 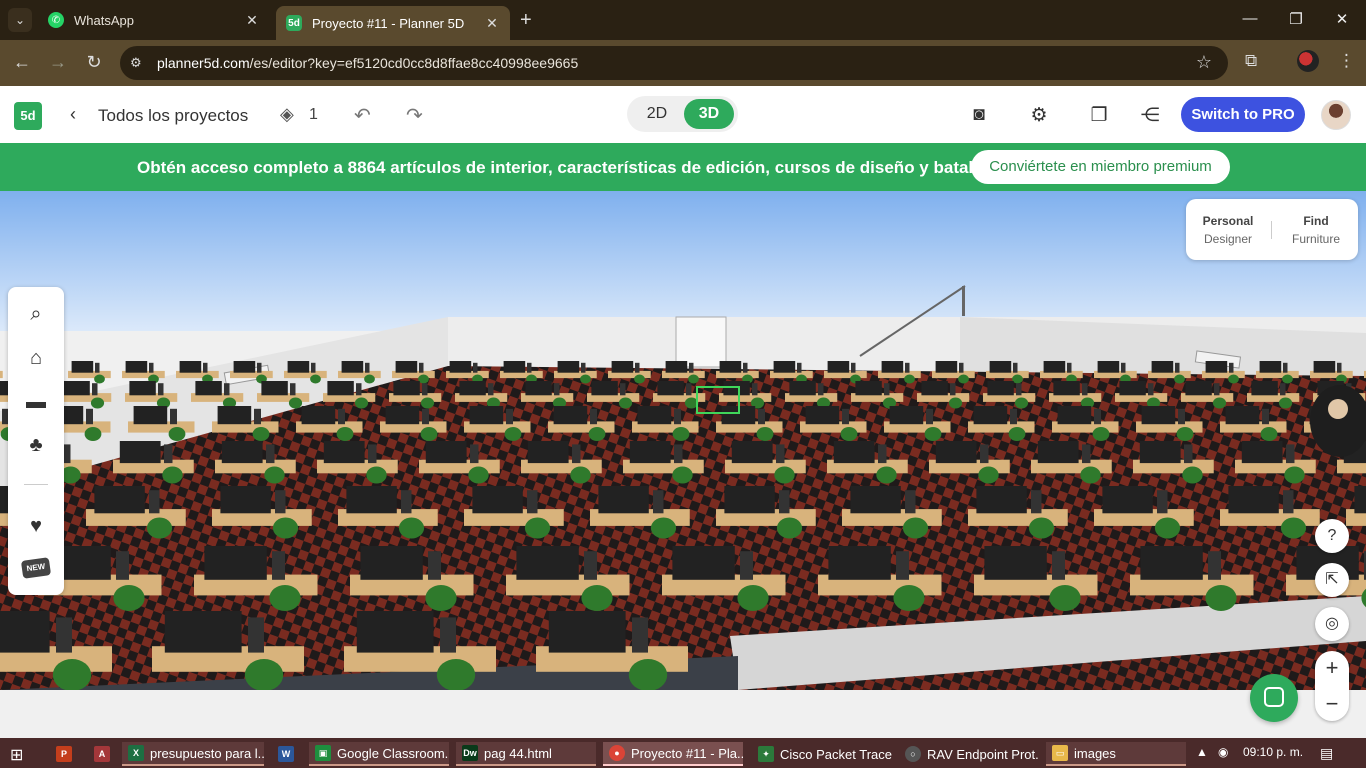 What do you see at coordinates (1308, 61) in the screenshot?
I see `browser-profile-avatar` at bounding box center [1308, 61].